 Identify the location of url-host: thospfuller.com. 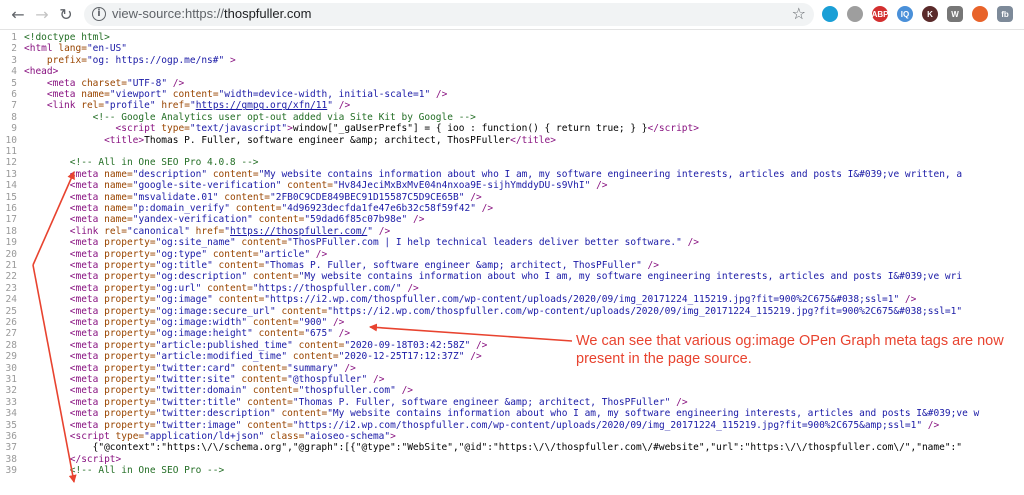
(268, 13).